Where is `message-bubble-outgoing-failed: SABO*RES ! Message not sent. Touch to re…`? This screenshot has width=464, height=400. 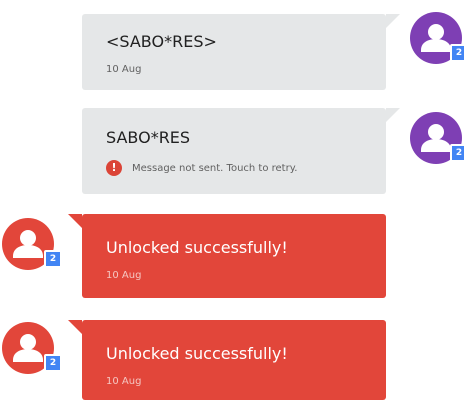 message-bubble-outgoing-failed: SABO*RES ! Message not sent. Touch to re… is located at coordinates (241, 151).